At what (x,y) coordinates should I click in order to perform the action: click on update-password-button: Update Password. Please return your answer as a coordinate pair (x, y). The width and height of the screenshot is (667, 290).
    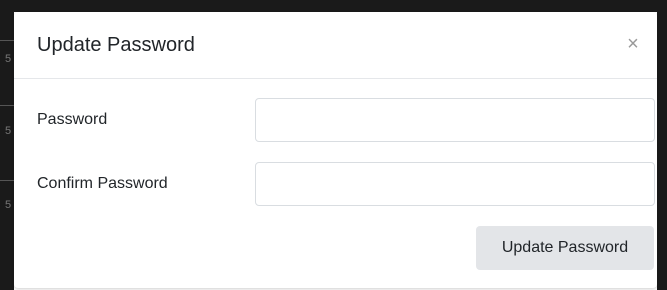
    Looking at the image, I should click on (565, 248).